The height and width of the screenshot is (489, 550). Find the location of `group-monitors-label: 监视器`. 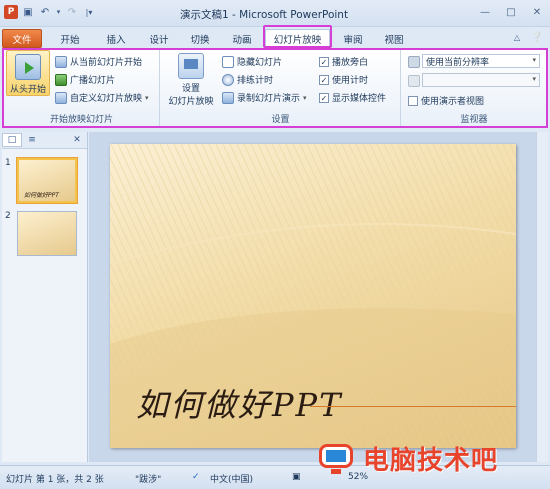

group-monitors-label: 监视器 is located at coordinates (474, 120).